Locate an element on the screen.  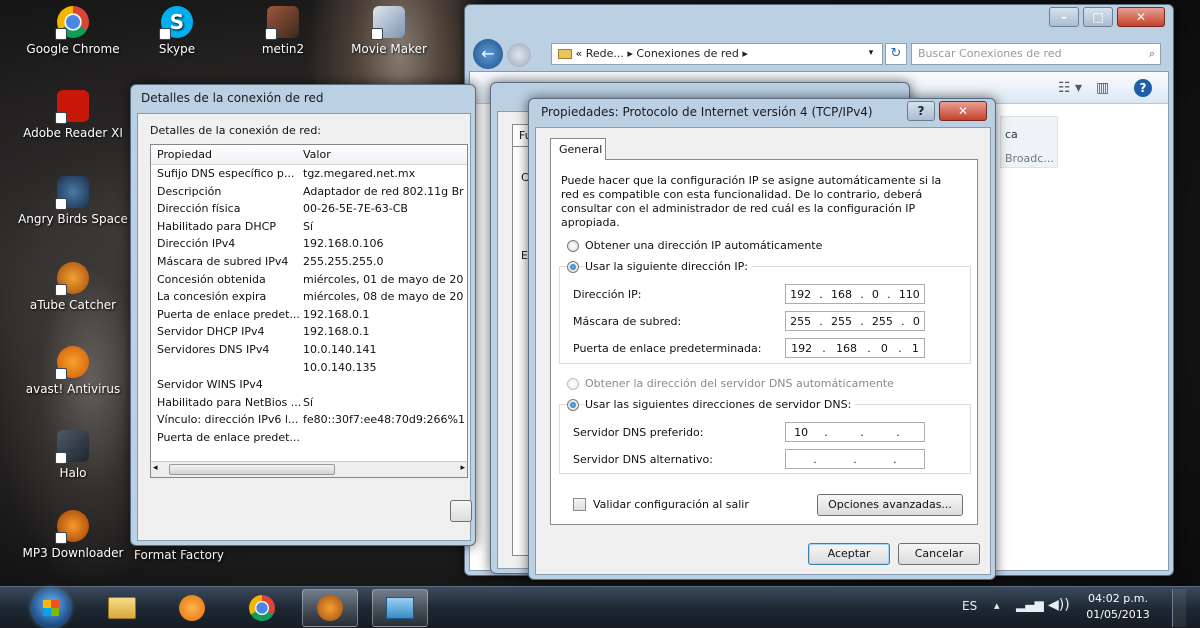
horizontal-scrollbar: ◂ ▸ is located at coordinates (309, 469).